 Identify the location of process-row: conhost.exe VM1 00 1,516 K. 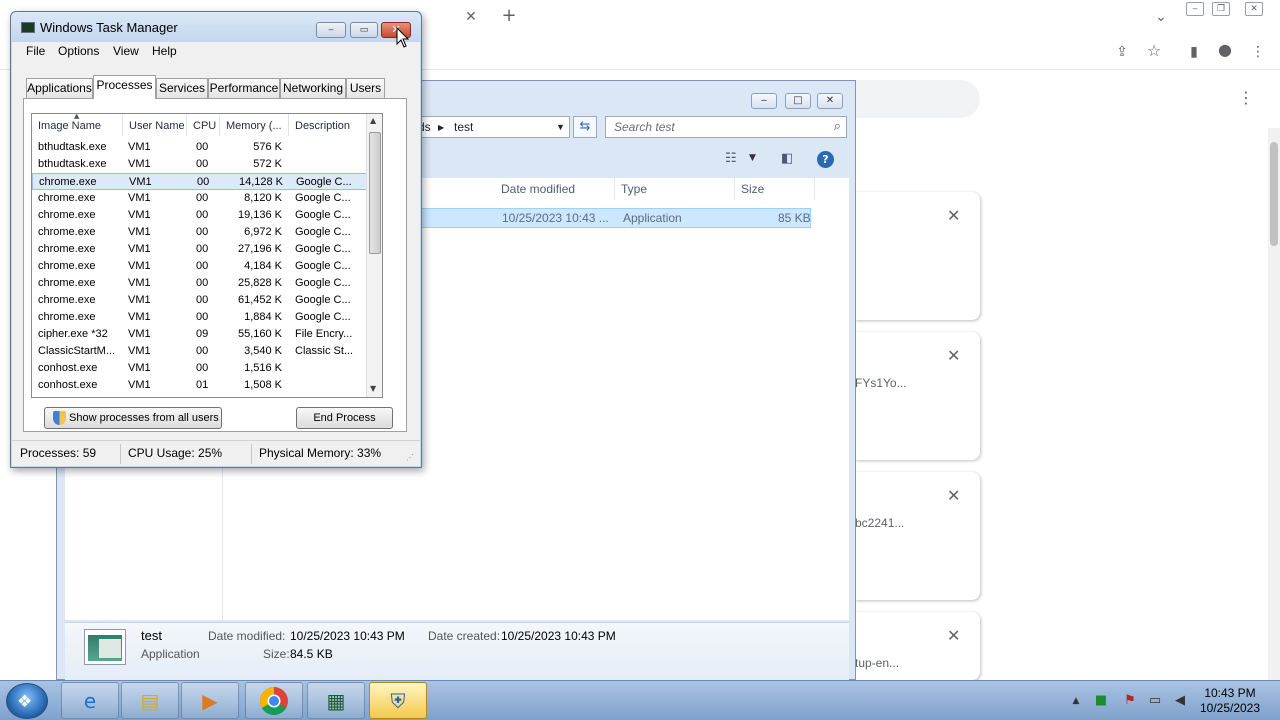
(199, 368).